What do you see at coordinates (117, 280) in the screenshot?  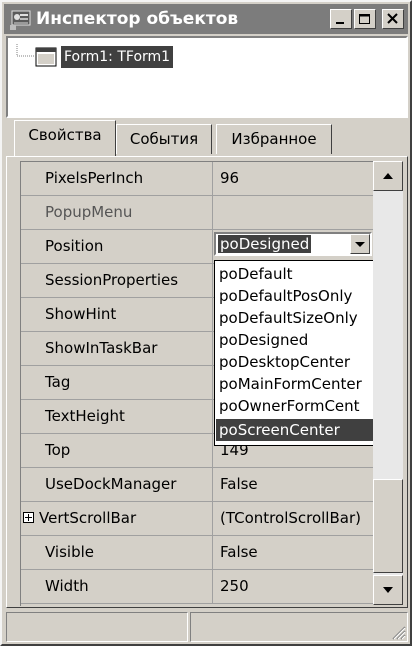 I see `property-name: SessionProperties` at bounding box center [117, 280].